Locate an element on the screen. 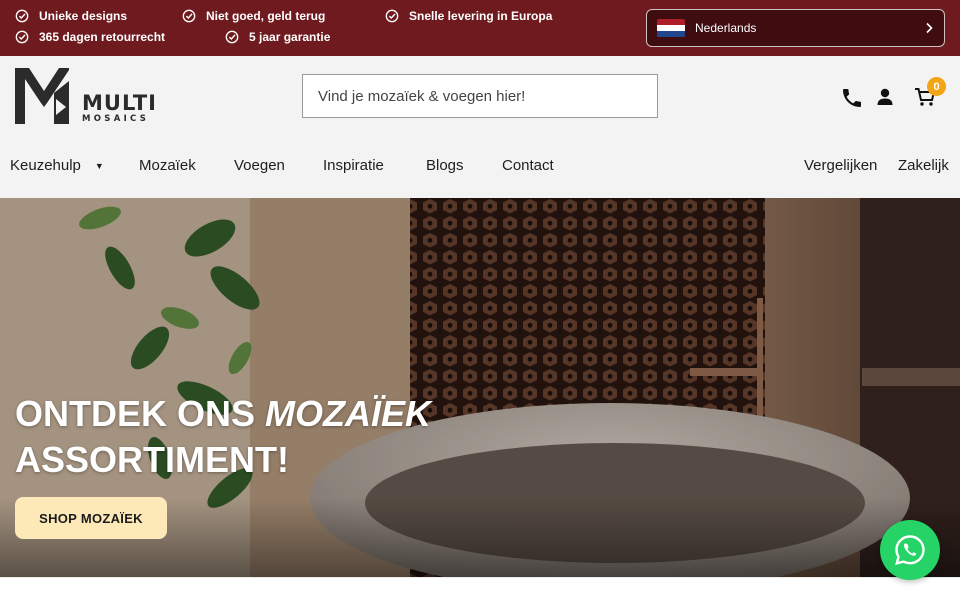  nav-label: Vergelijken is located at coordinates (841, 165).